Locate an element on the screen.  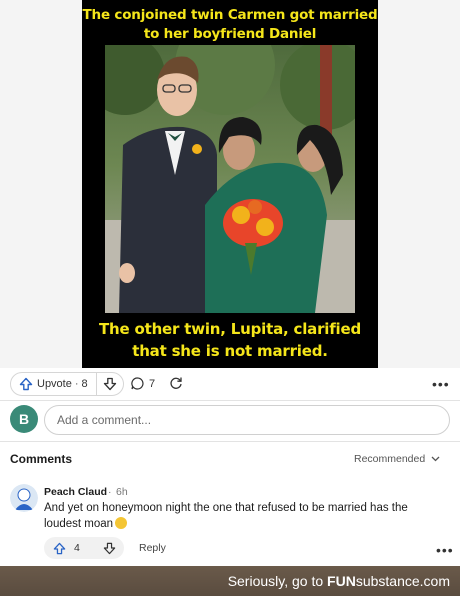
comment-author: Peach Claud is located at coordinates (75, 492).